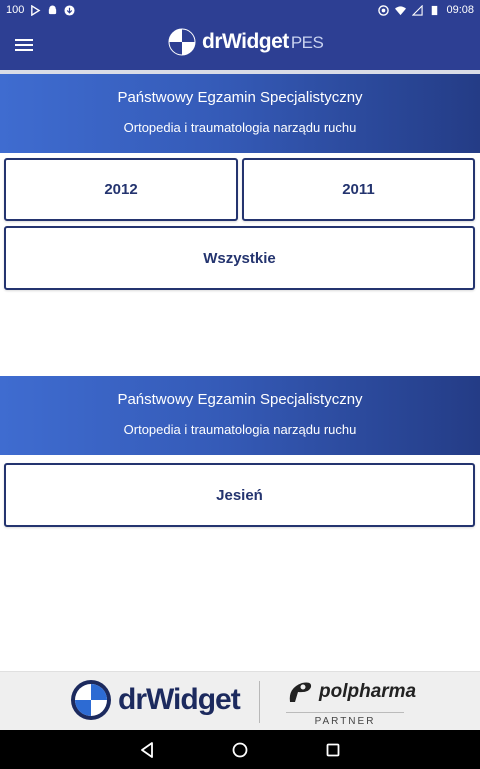  Describe the element at coordinates (368, 691) in the screenshot. I see `partner-brand-text: polpharma` at that location.